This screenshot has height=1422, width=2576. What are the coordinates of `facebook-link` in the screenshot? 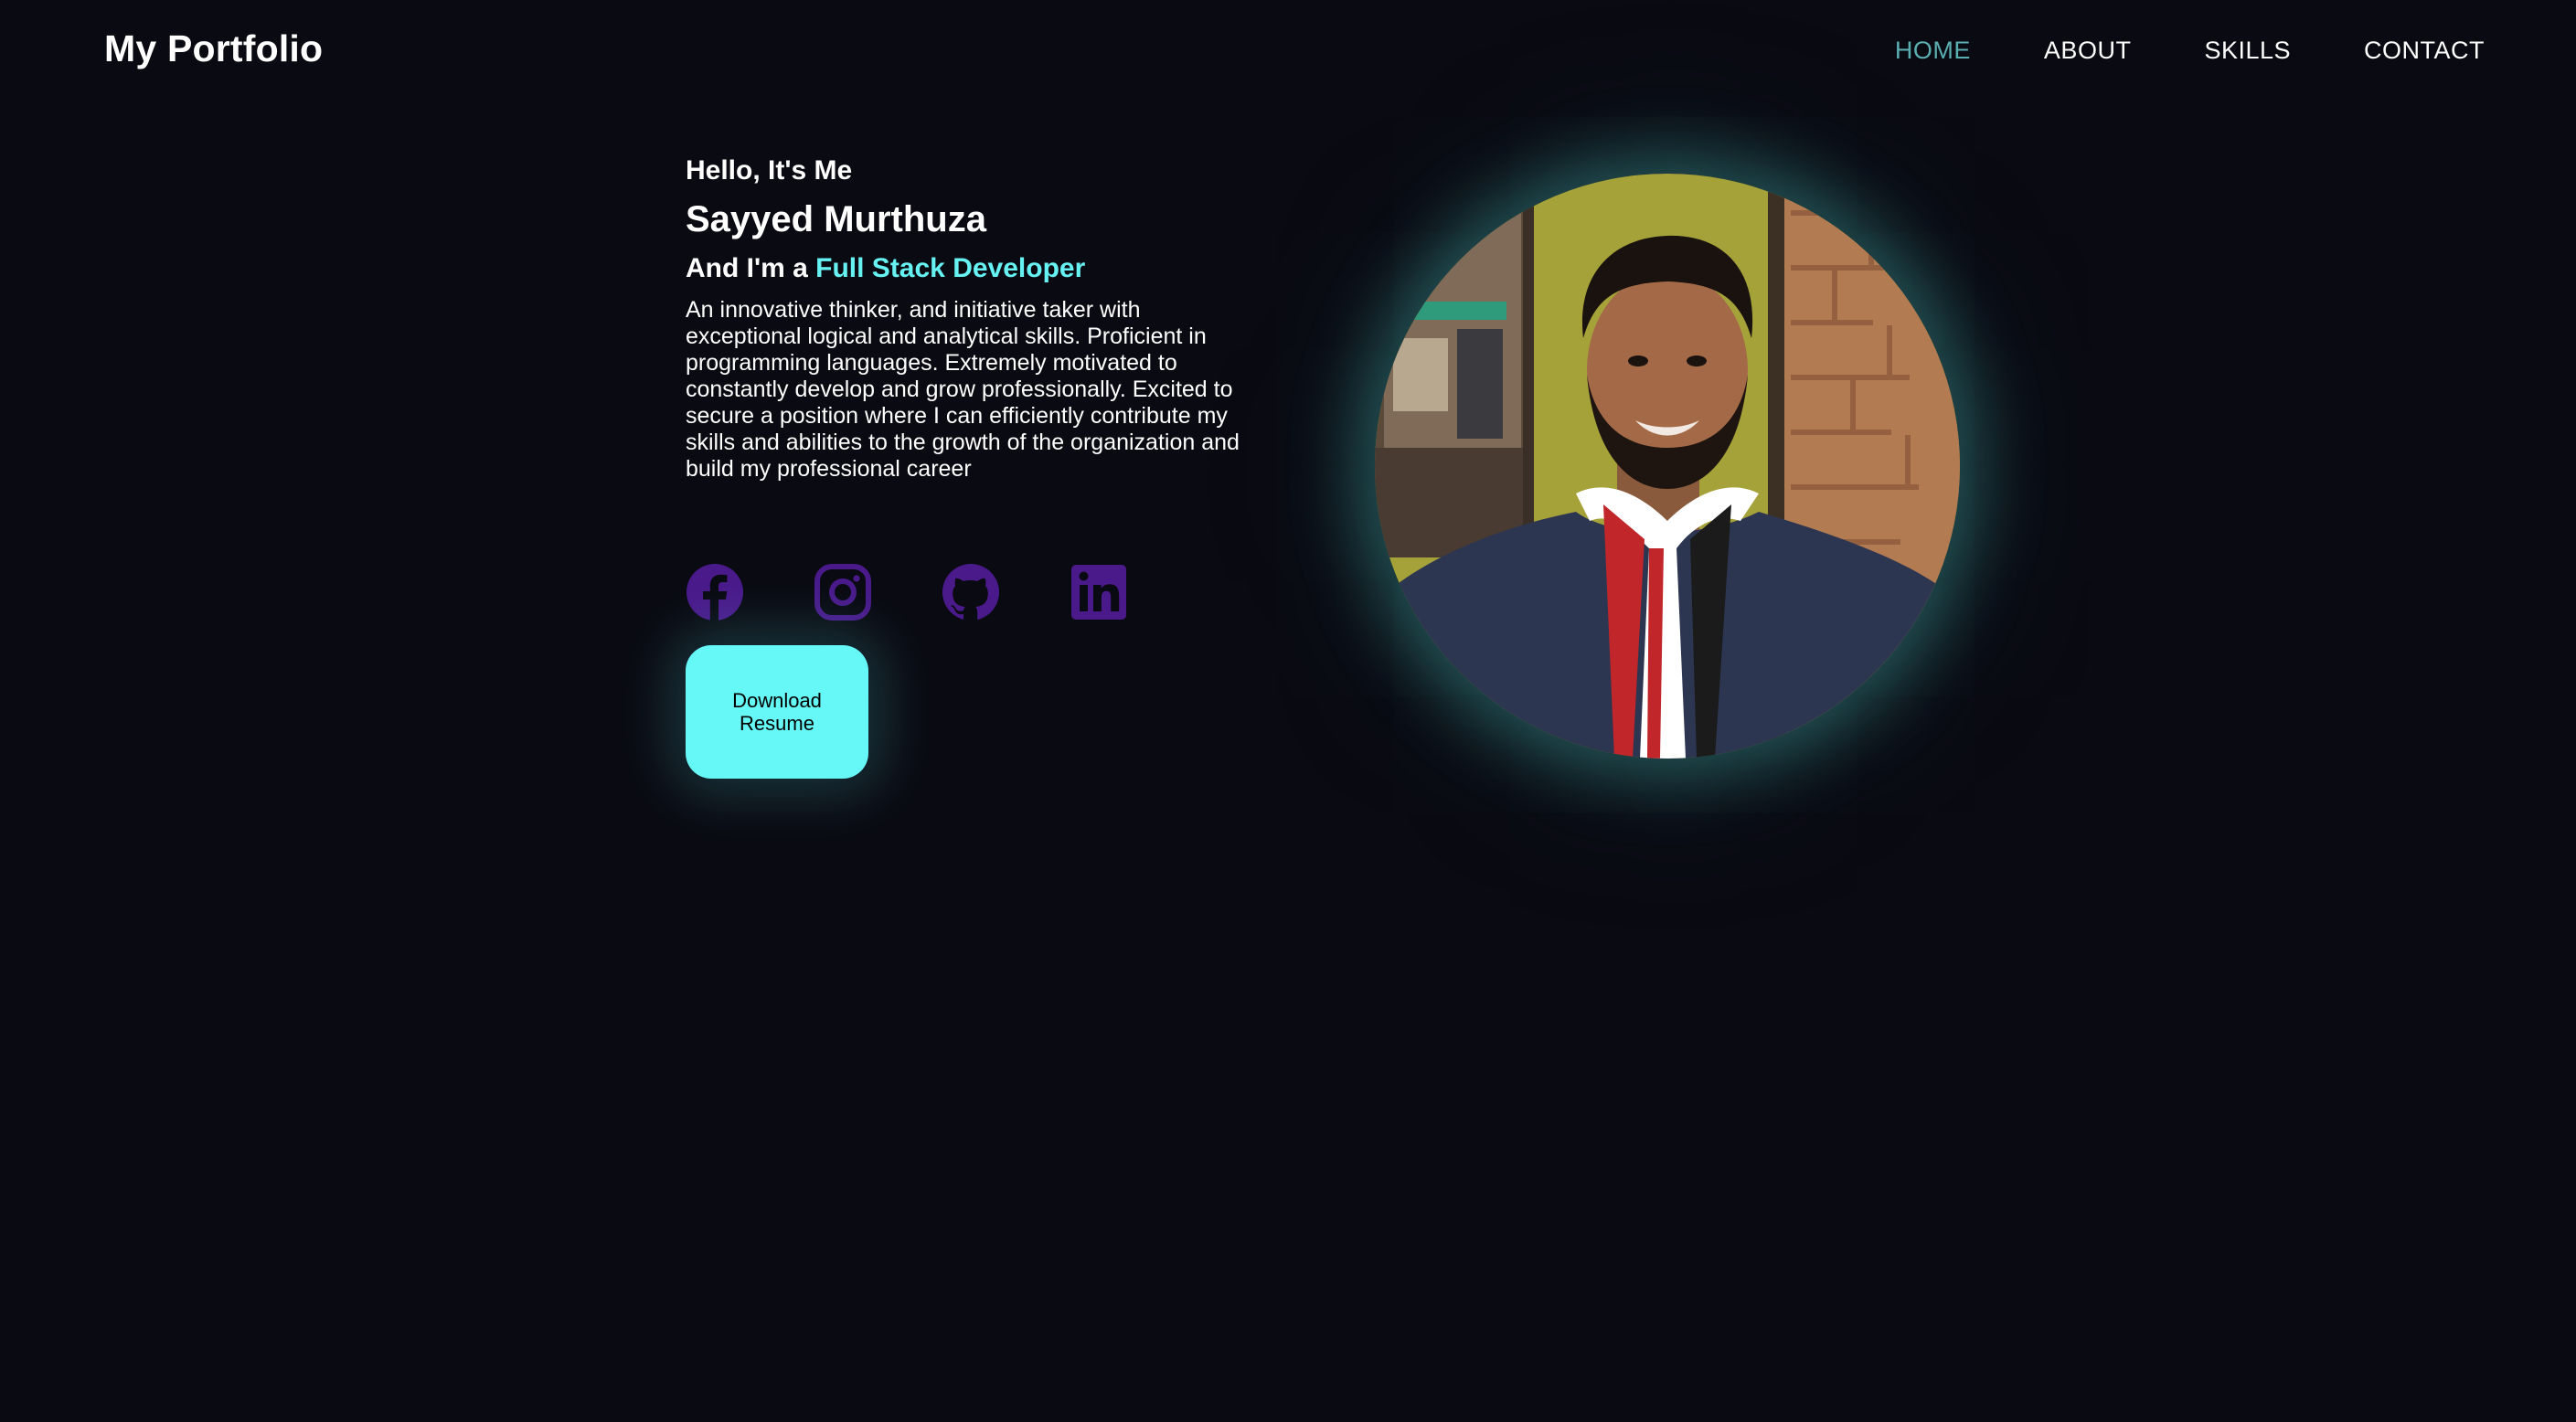 It's located at (715, 592).